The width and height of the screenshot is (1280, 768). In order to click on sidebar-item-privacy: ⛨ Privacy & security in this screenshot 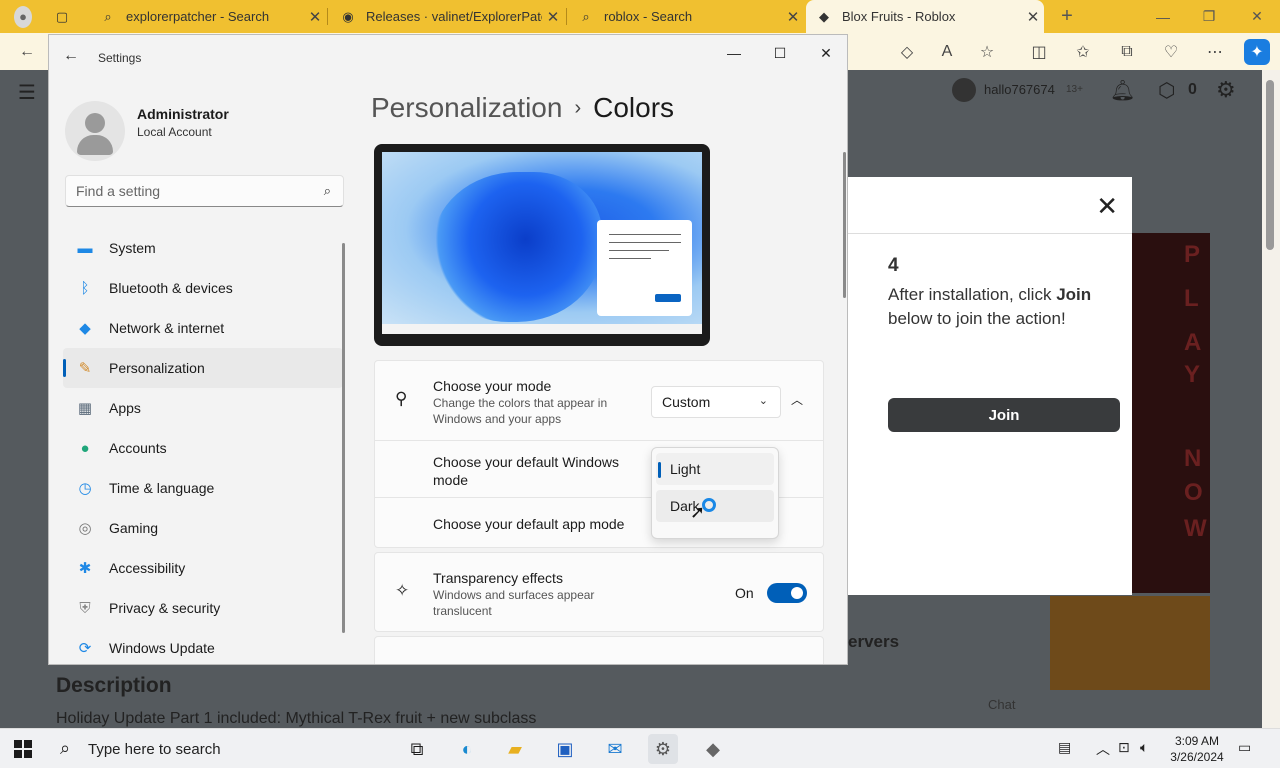, I will do `click(203, 608)`.